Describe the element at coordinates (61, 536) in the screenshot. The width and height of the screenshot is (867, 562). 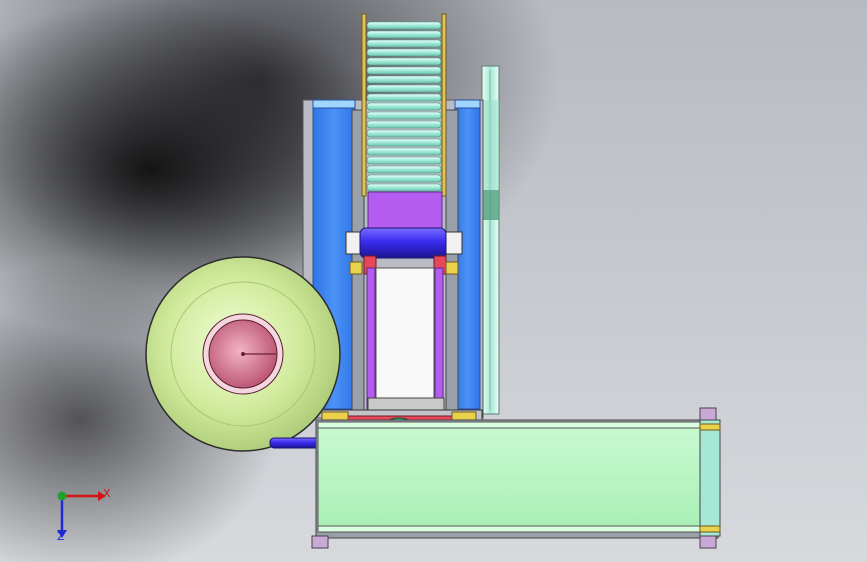
I see `axis-z-label: Z` at that location.